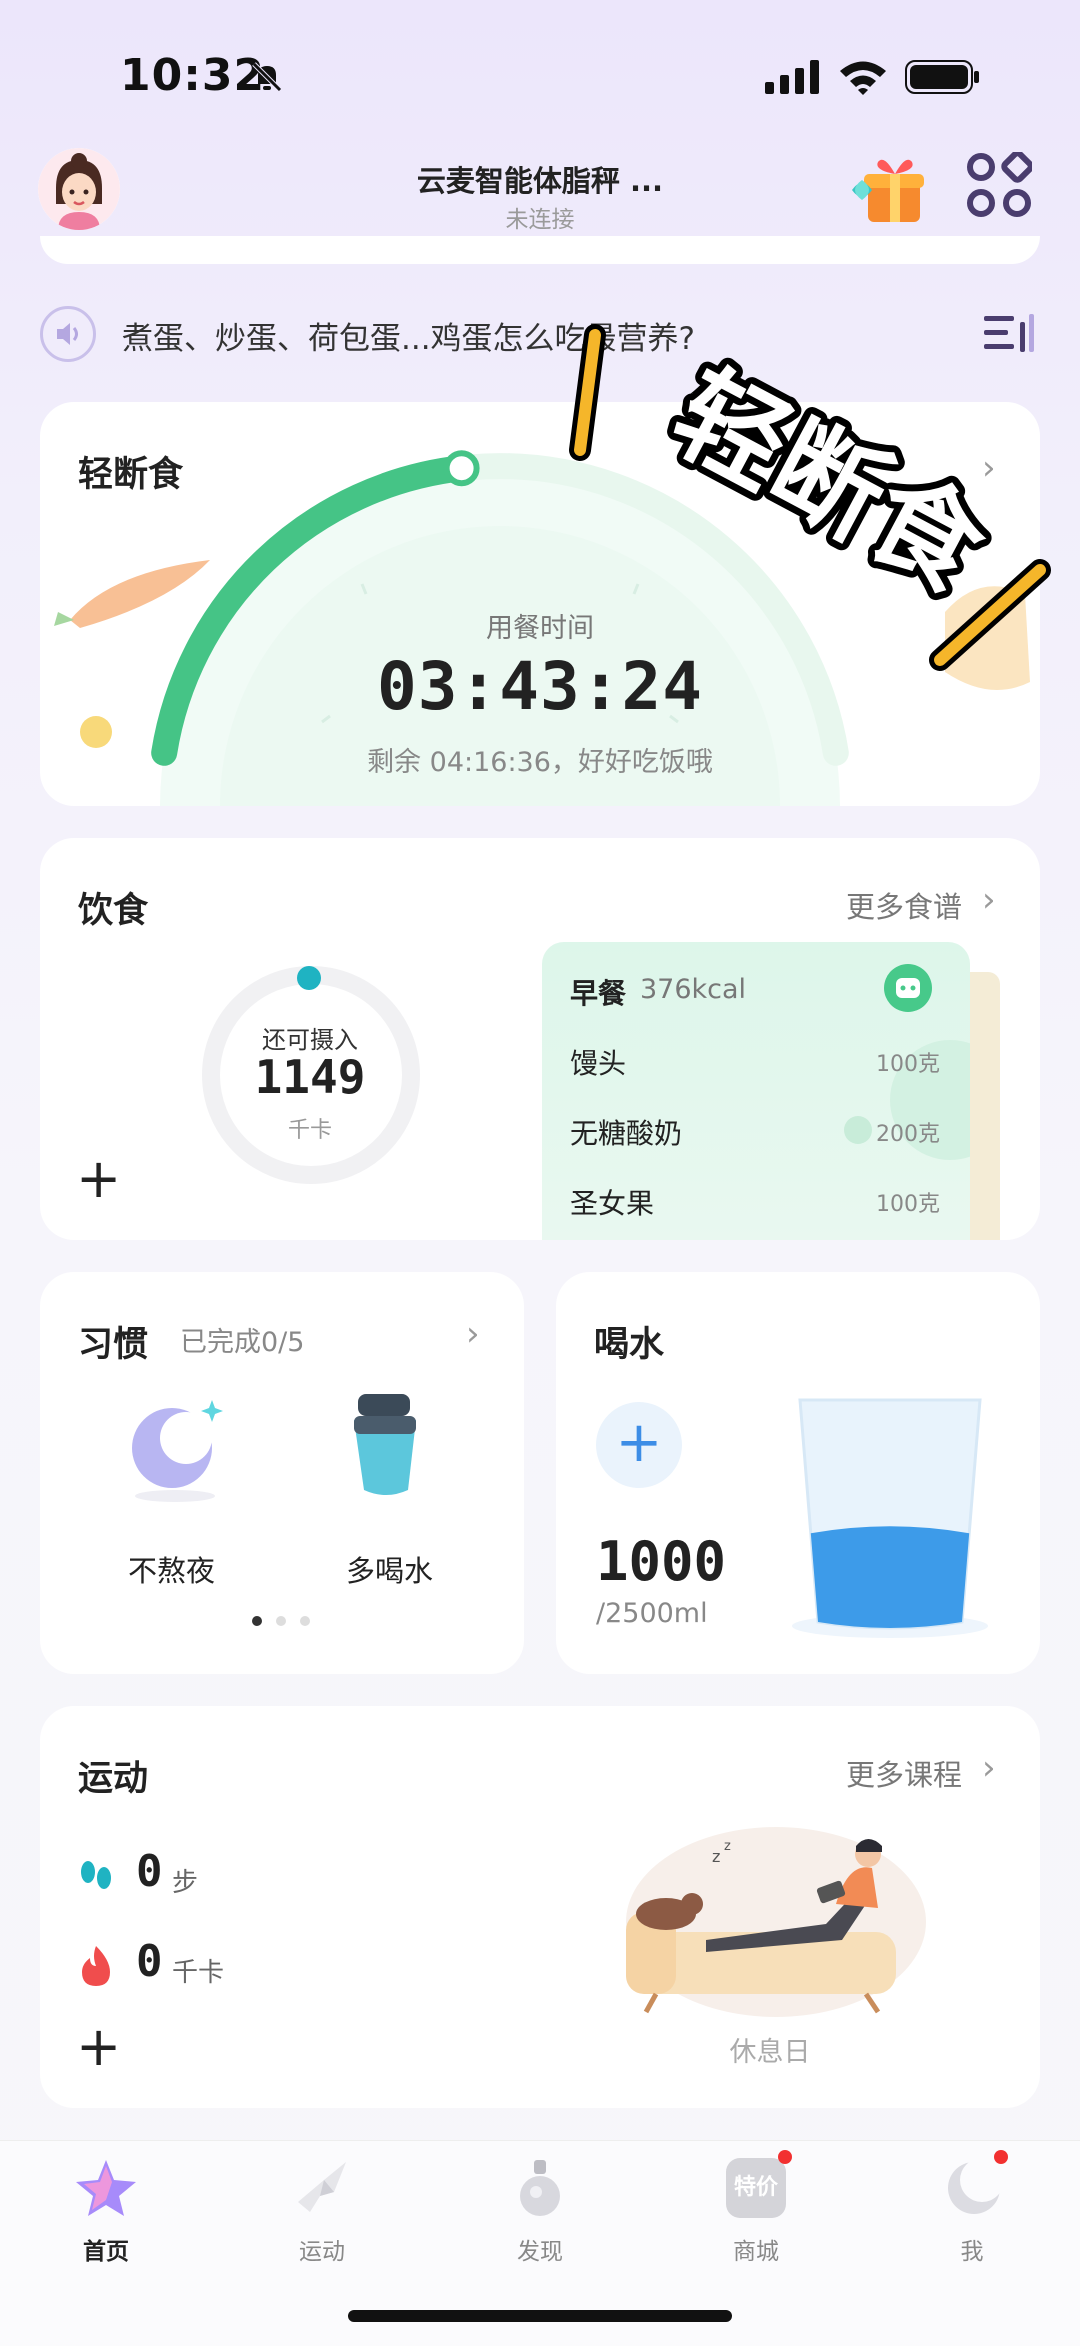 This screenshot has width=1080, height=2346. I want to click on food-name: 无糖酸奶, so click(626, 1133).